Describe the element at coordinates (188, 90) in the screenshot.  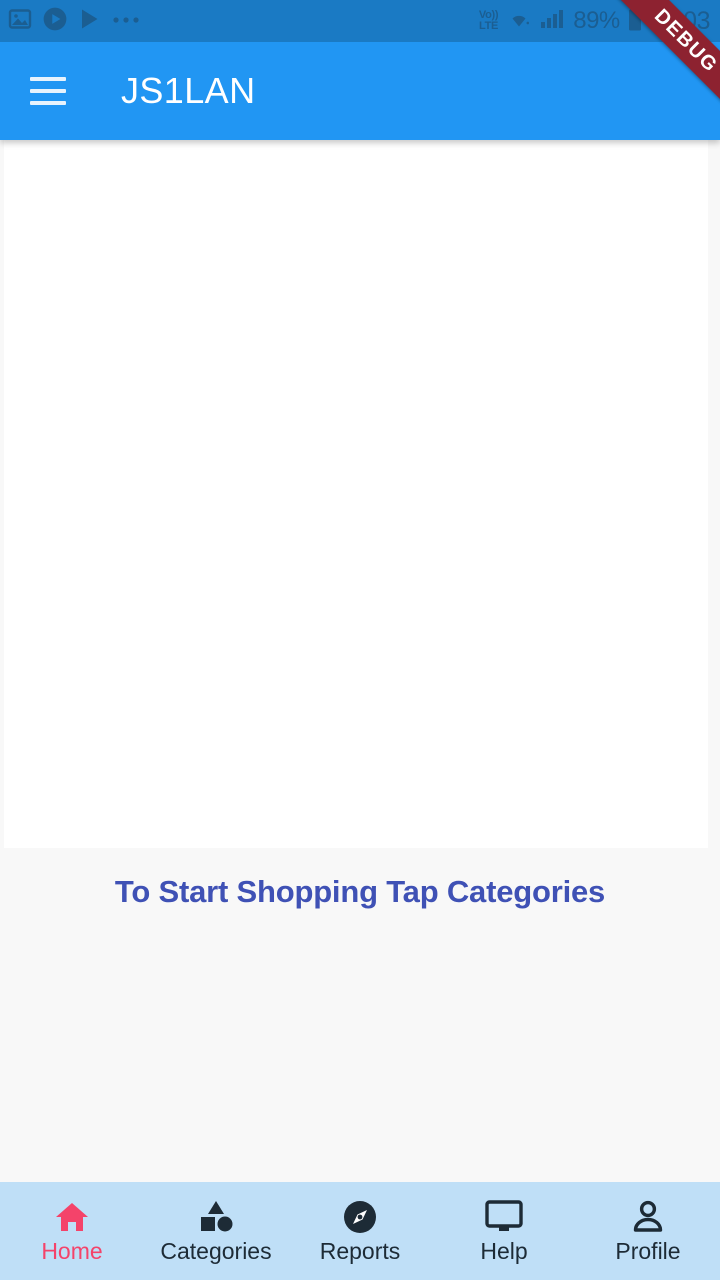
I see `app-title: JS1LAN` at that location.